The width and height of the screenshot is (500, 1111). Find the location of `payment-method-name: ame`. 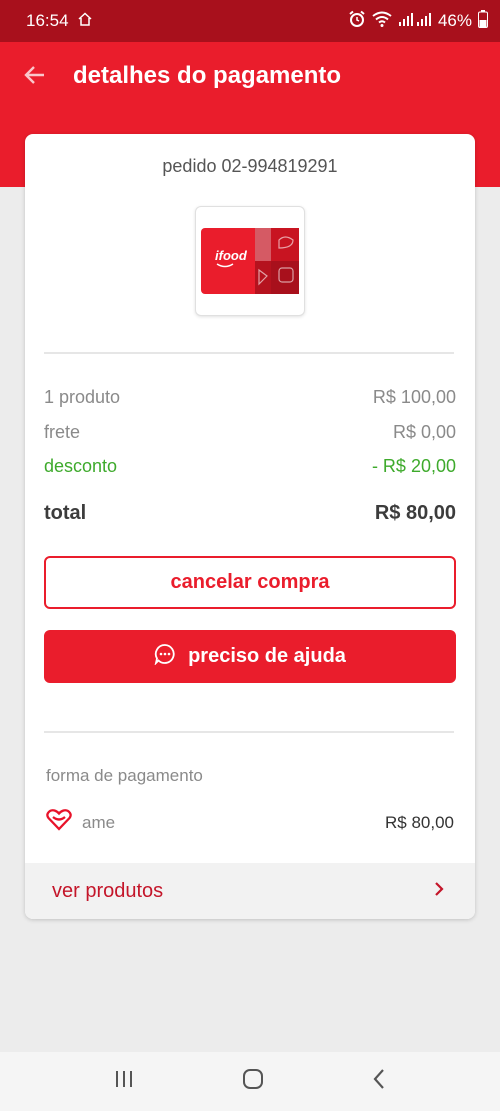

payment-method-name: ame is located at coordinates (99, 822).